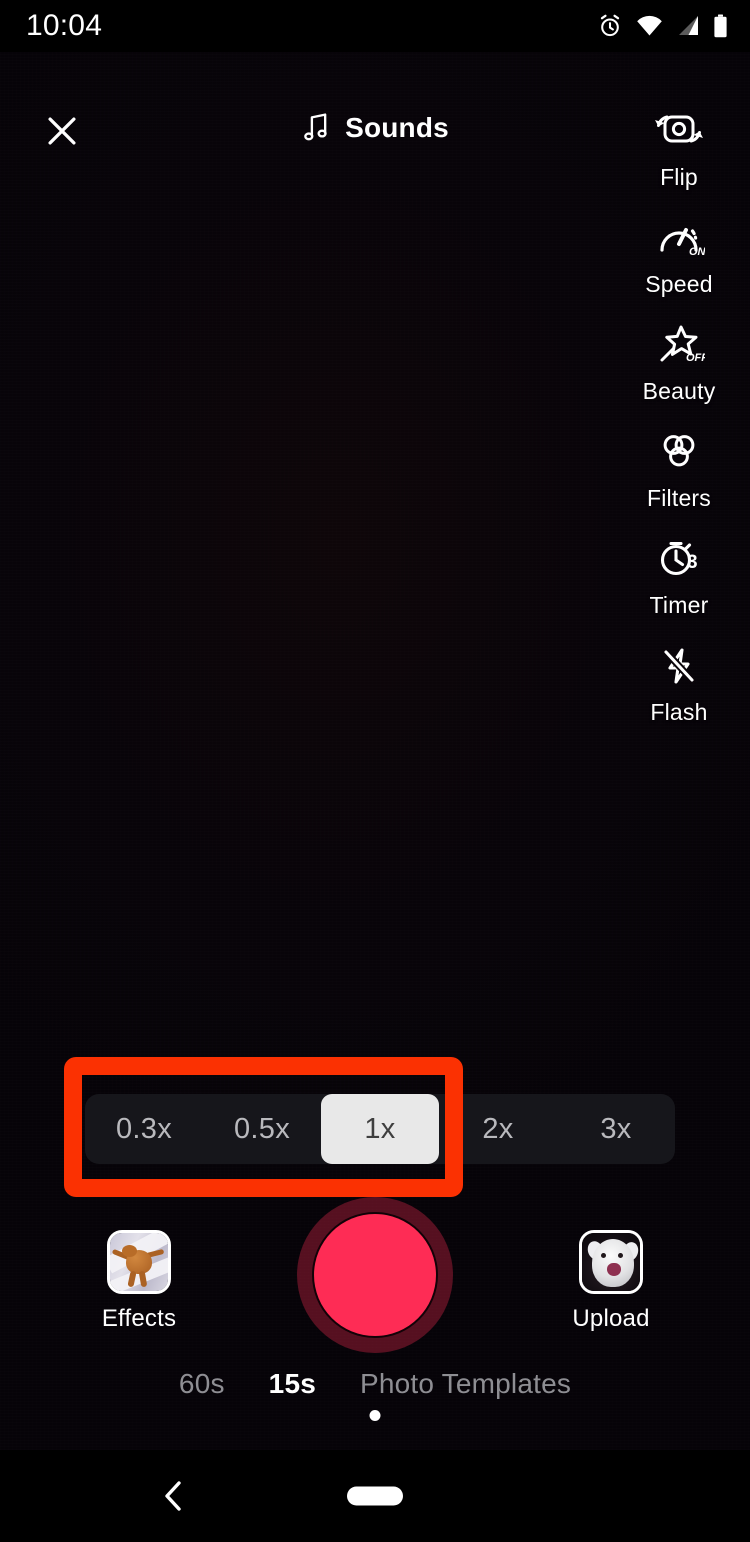  I want to click on status-bar: 10:04, so click(375, 26).